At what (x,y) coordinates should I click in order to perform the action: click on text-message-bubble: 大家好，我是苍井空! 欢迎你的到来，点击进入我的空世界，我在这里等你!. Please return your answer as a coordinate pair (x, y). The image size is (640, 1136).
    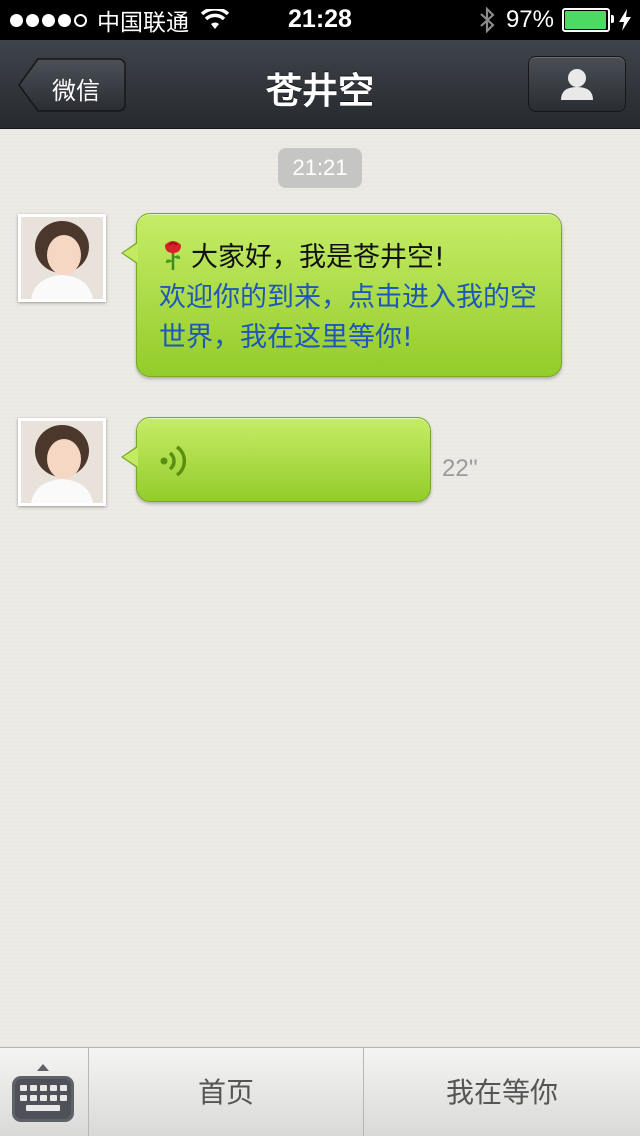
    Looking at the image, I should click on (341, 295).